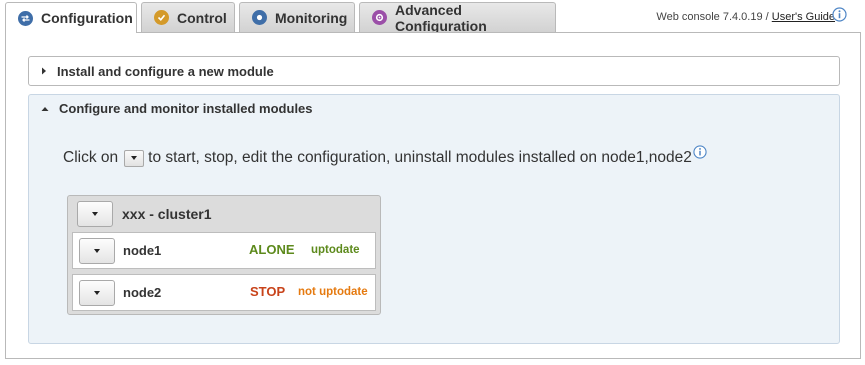 The height and width of the screenshot is (365, 865). Describe the element at coordinates (45, 108) in the screenshot. I see `expanded-arrow-icon` at that location.